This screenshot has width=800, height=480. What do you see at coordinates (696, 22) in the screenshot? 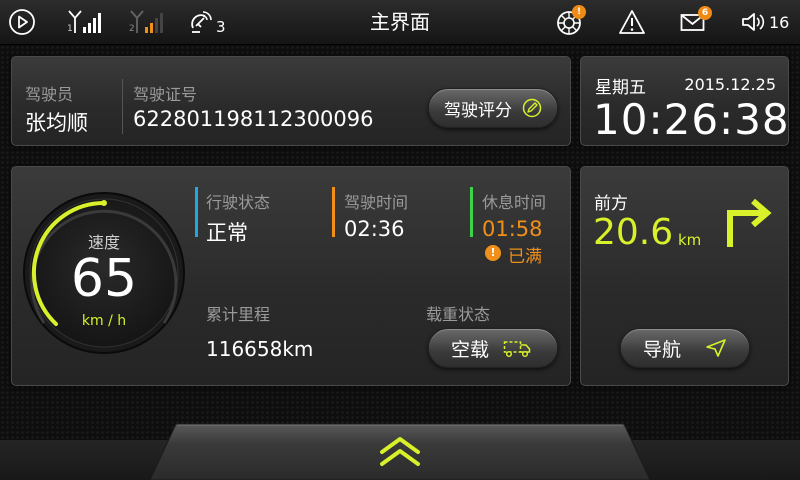
I see `mail-icon: 6` at bounding box center [696, 22].